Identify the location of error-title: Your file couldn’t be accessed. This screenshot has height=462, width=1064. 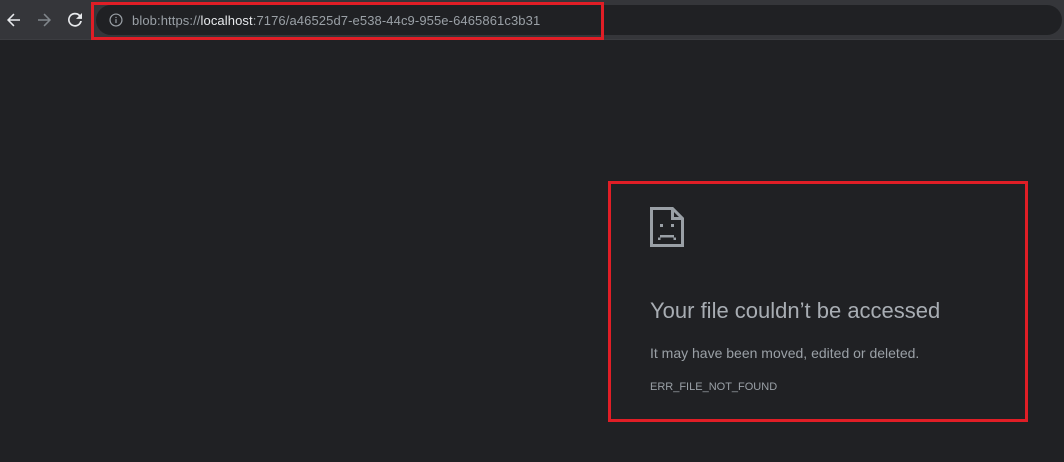
(795, 310).